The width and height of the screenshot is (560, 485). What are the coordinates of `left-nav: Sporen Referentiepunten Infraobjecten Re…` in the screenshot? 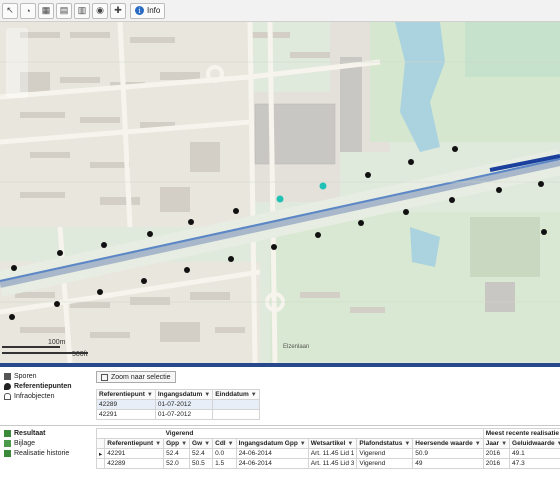 It's located at (47, 426).